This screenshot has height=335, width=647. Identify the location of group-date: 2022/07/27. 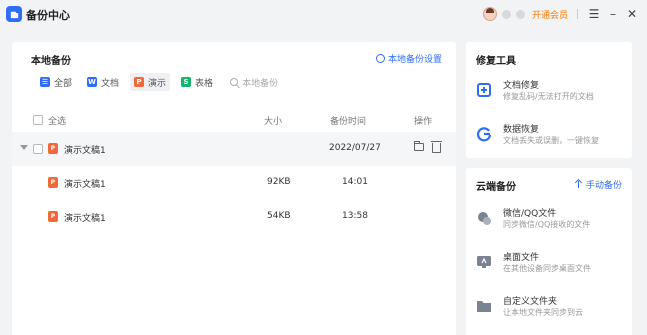
(355, 148).